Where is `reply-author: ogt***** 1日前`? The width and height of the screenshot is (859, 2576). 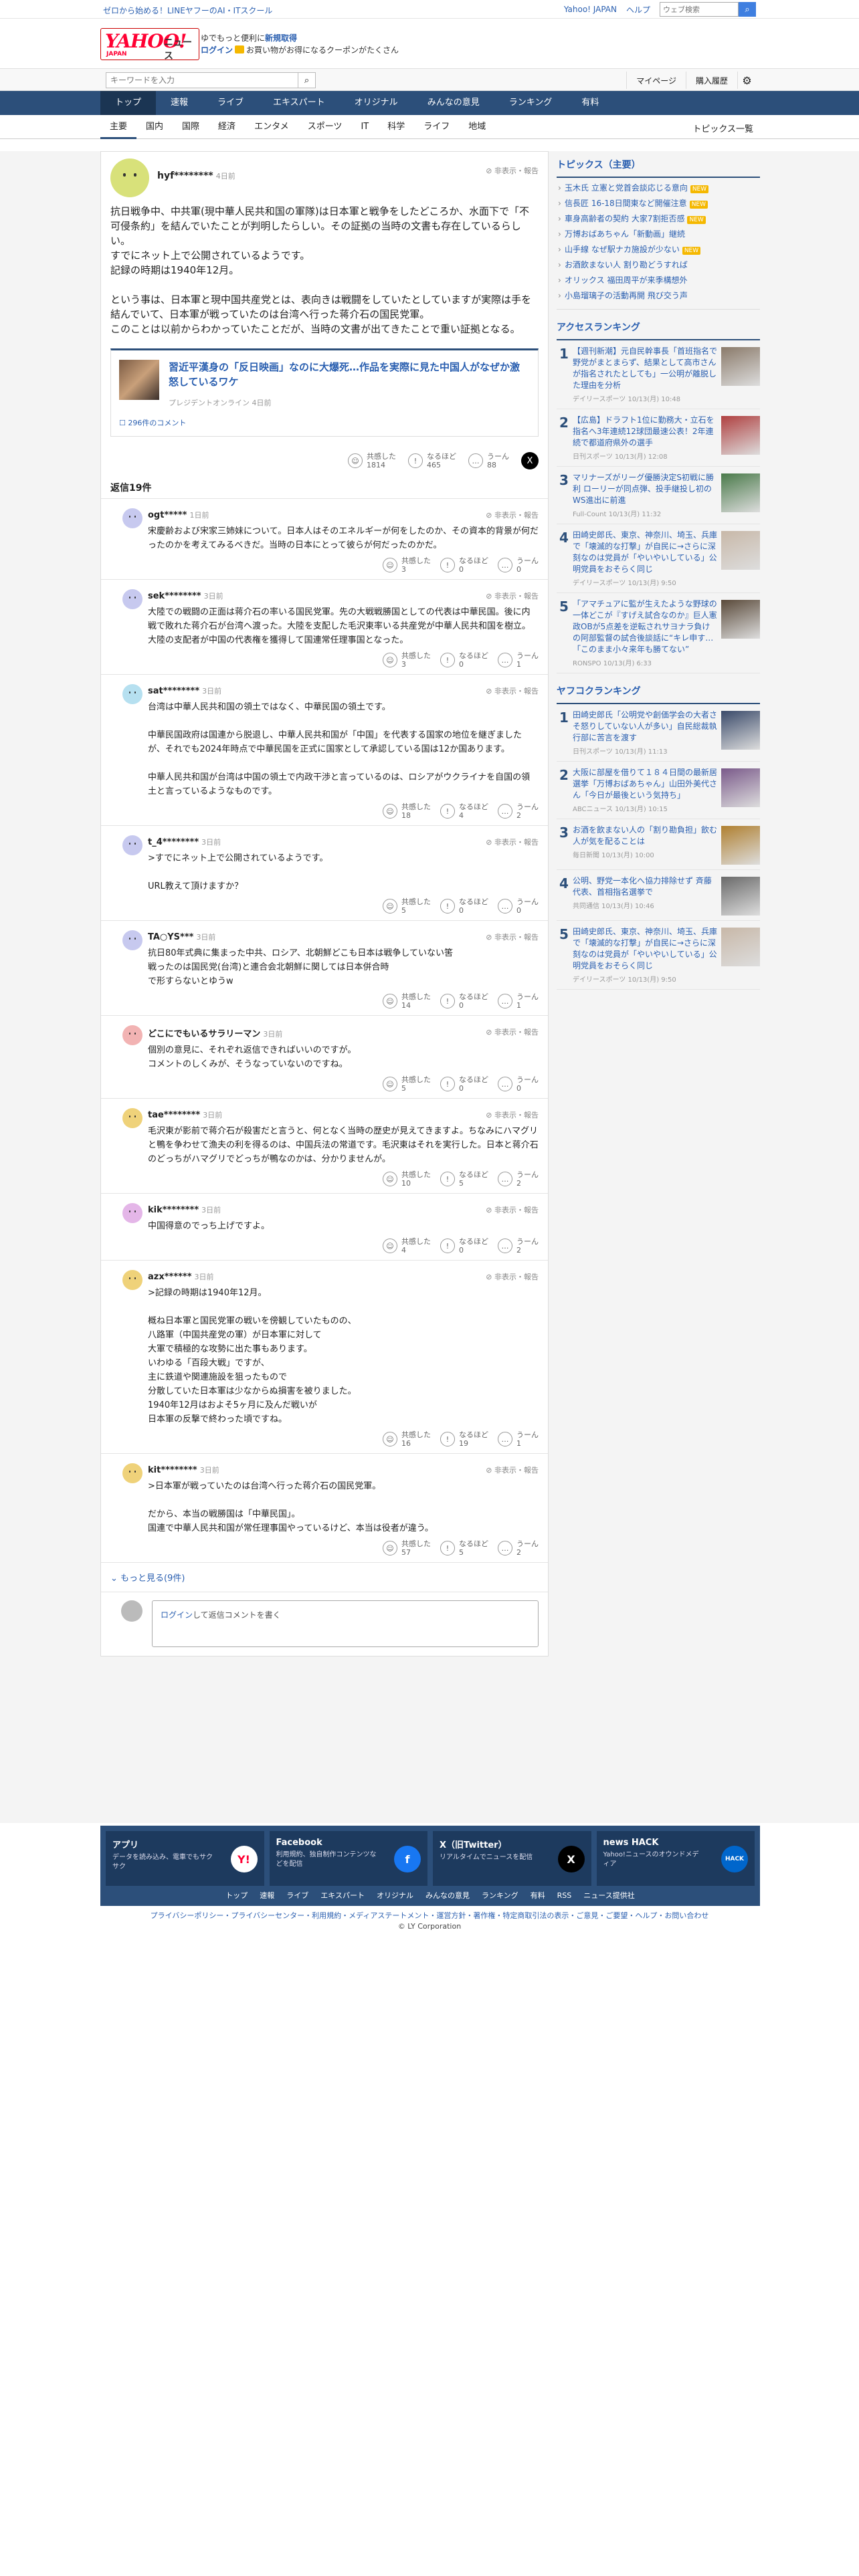
reply-author: ogt***** 1日前 is located at coordinates (344, 510).